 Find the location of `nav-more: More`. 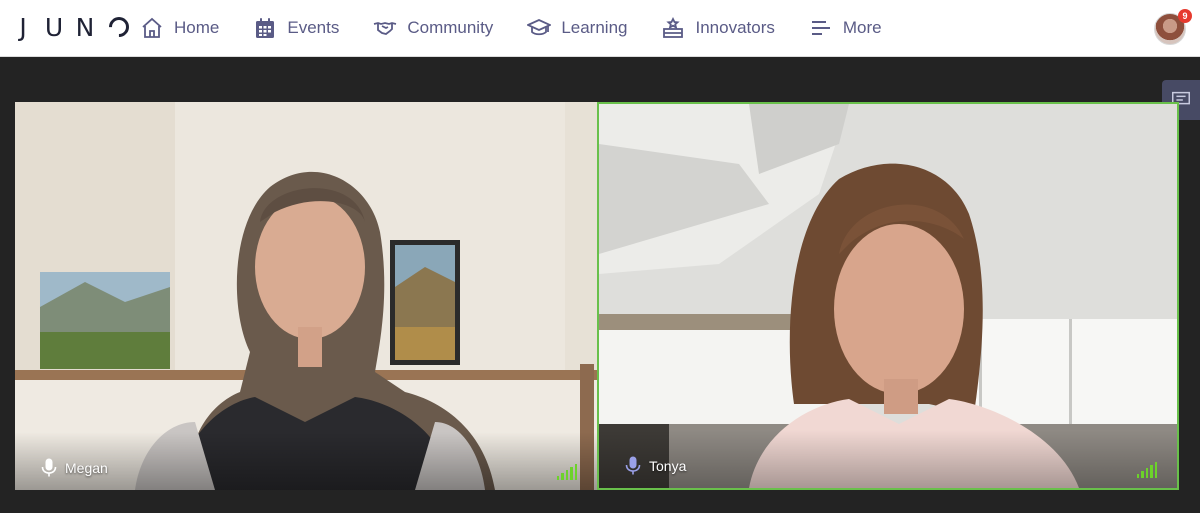

nav-more: More is located at coordinates (845, 28).